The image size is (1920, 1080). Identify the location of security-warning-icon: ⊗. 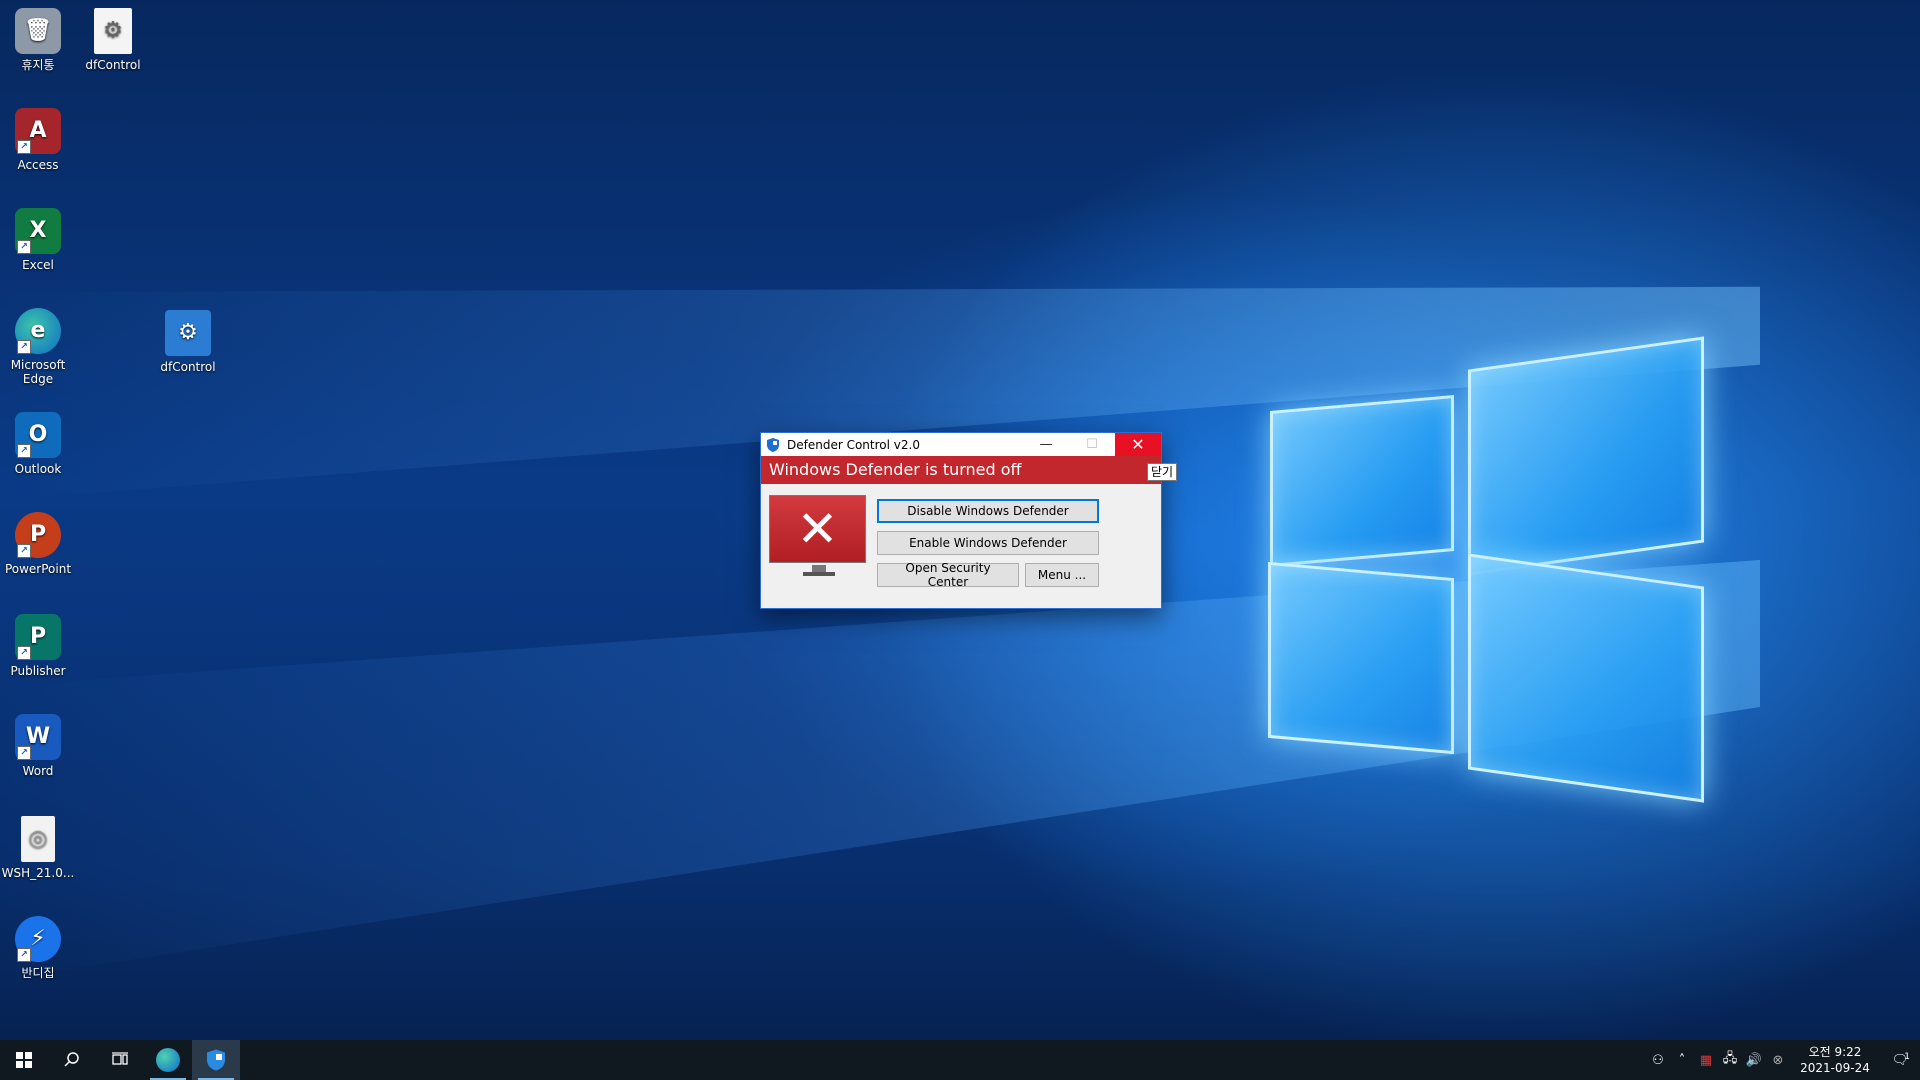
(1778, 1060).